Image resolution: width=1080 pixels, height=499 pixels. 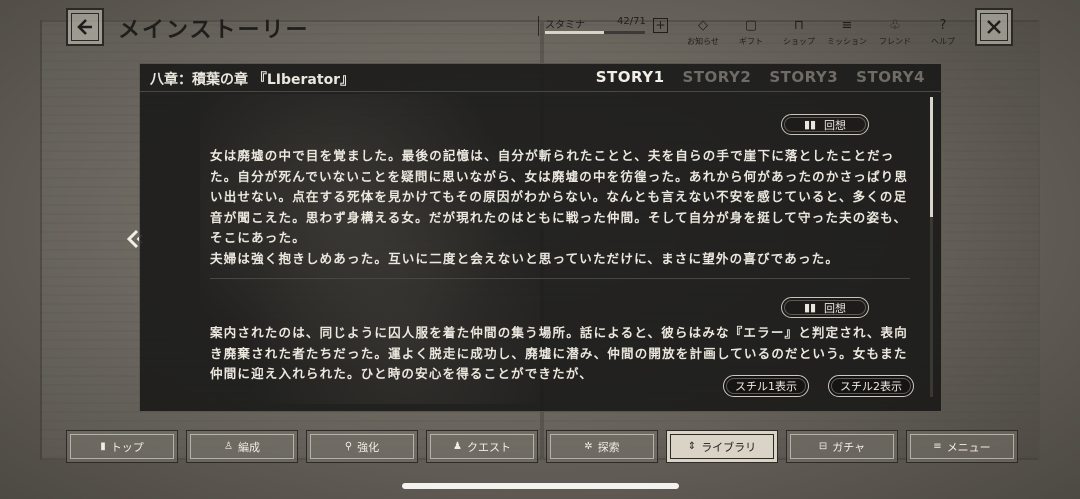 What do you see at coordinates (214, 30) in the screenshot?
I see `page-title: メインストーリー` at bounding box center [214, 30].